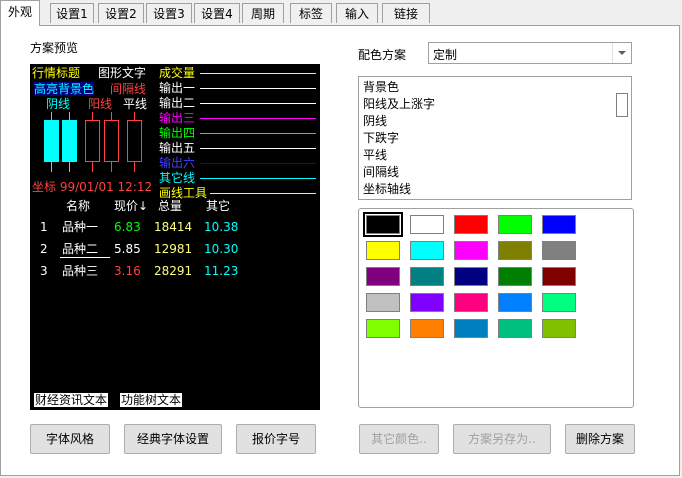  I want to click on indicator-label: 输出五, so click(177, 148).